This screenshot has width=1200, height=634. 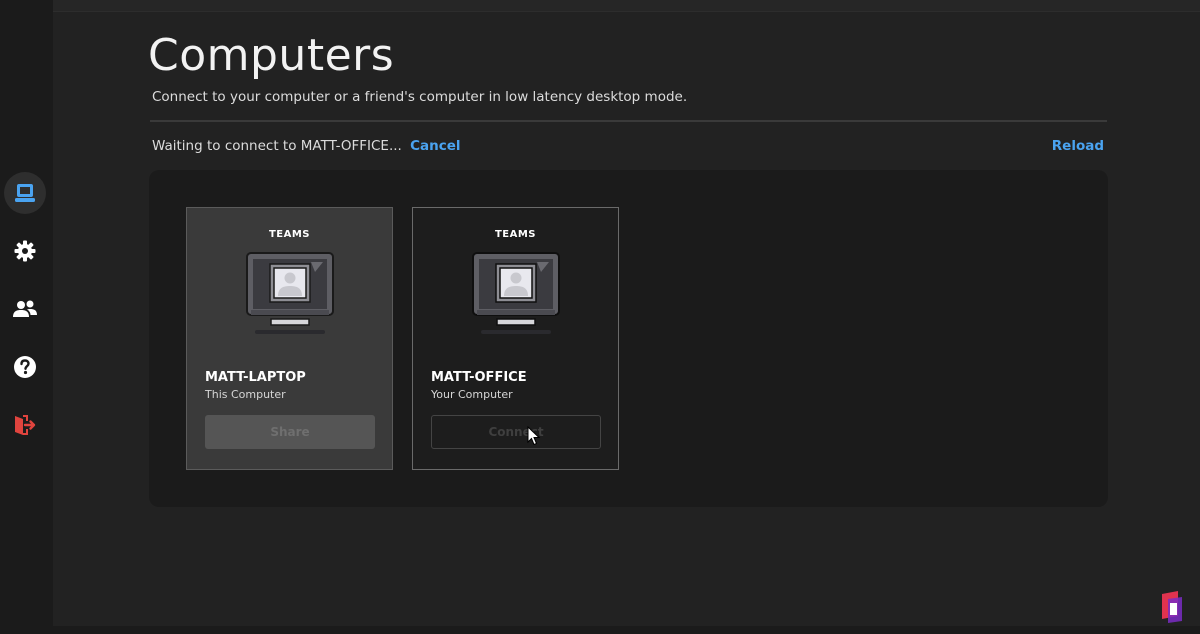 What do you see at coordinates (290, 432) in the screenshot?
I see `share-button: Share` at bounding box center [290, 432].